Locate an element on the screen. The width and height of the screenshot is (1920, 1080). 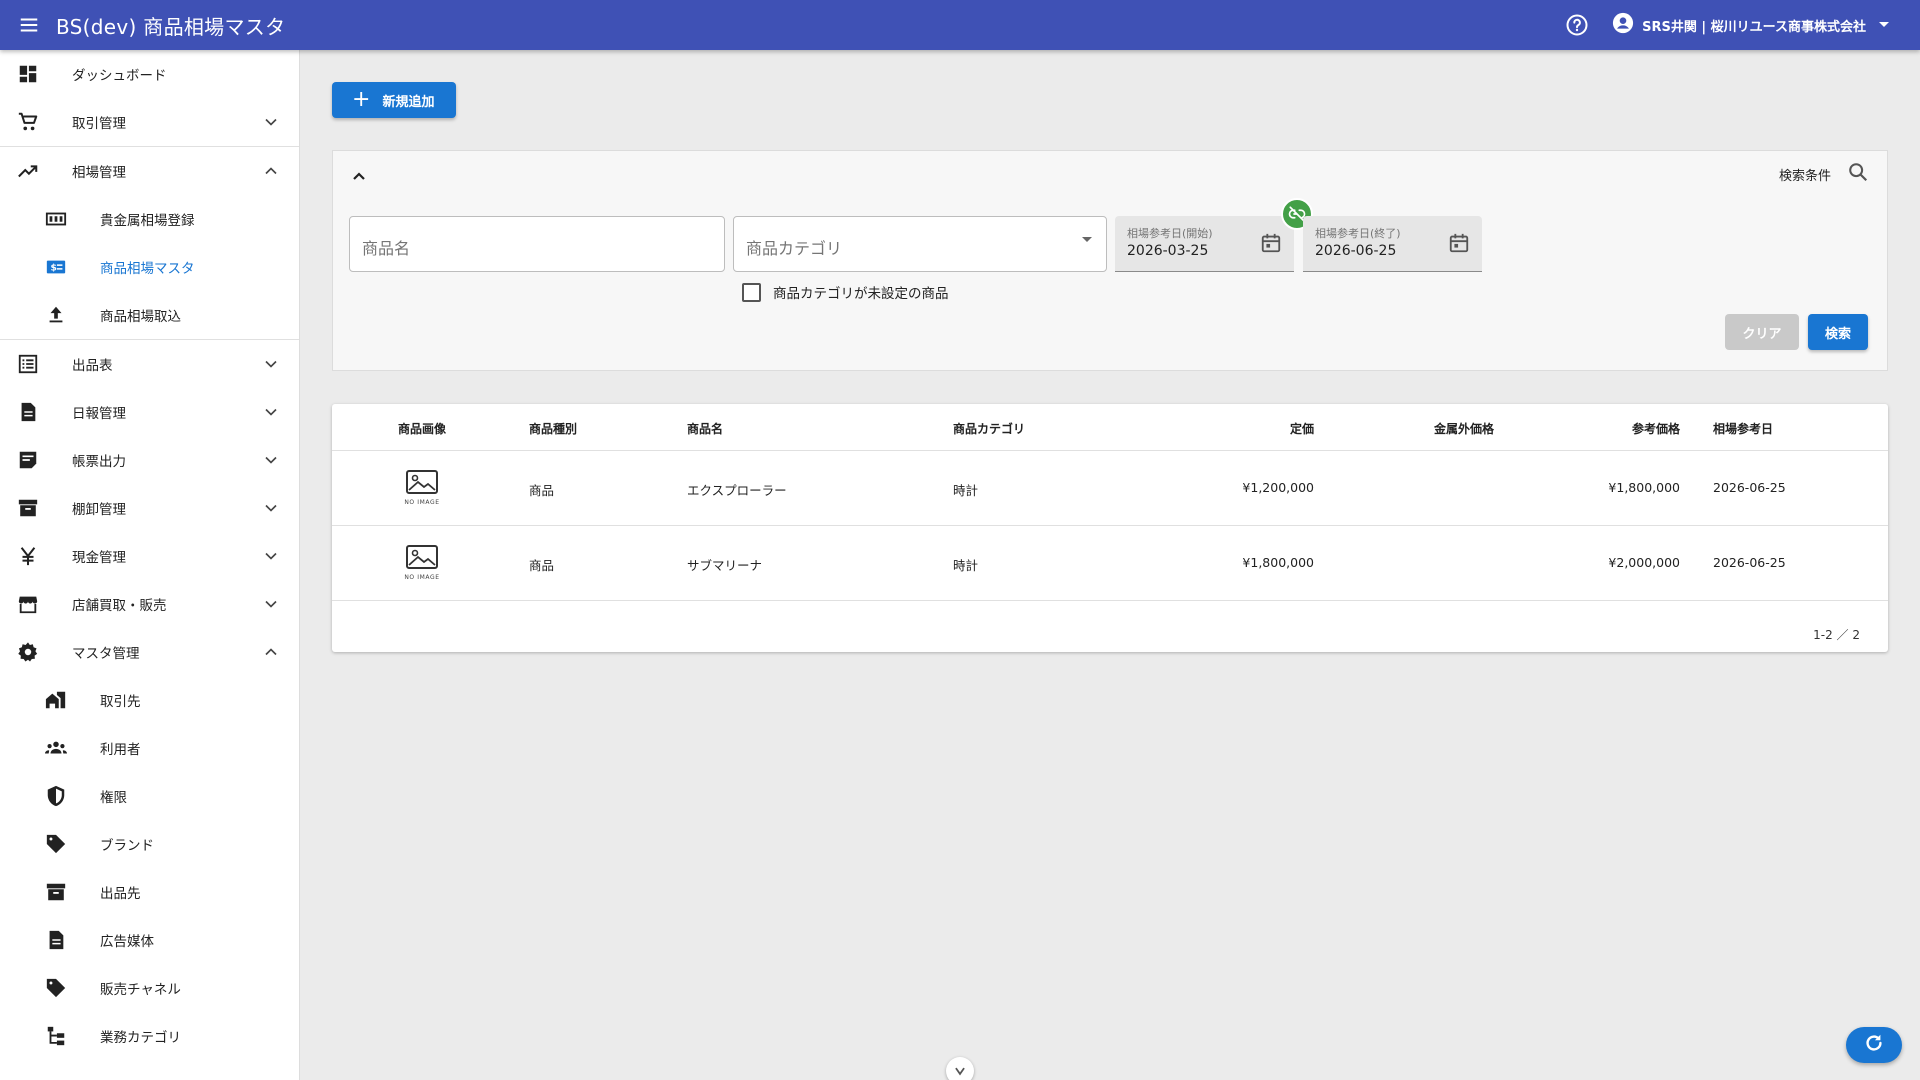
sidebar-item-sales-channel: 販売チャネル is located at coordinates (149, 988).